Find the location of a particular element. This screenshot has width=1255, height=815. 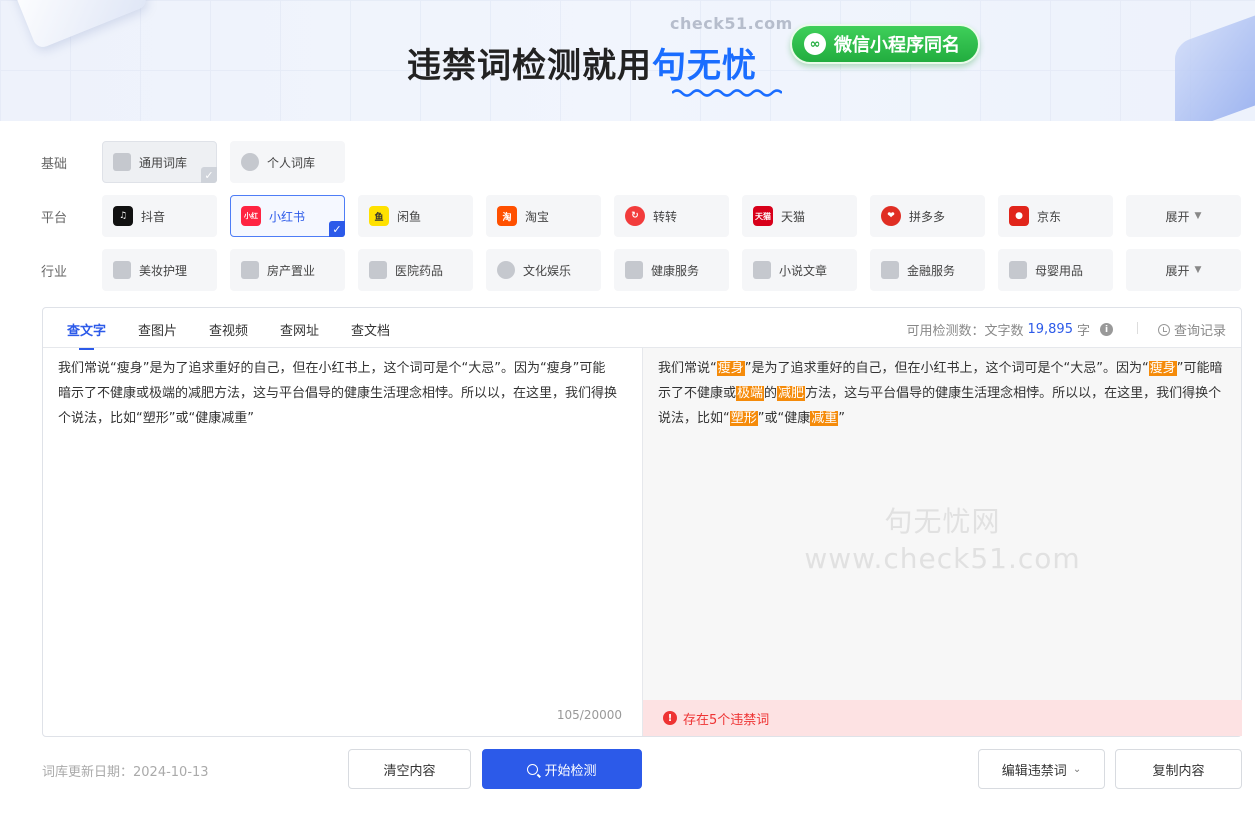

promo-banner: check51.com 违禁词检测就用句无忧 ∞ 微信小程序同名 is located at coordinates (627, 60).